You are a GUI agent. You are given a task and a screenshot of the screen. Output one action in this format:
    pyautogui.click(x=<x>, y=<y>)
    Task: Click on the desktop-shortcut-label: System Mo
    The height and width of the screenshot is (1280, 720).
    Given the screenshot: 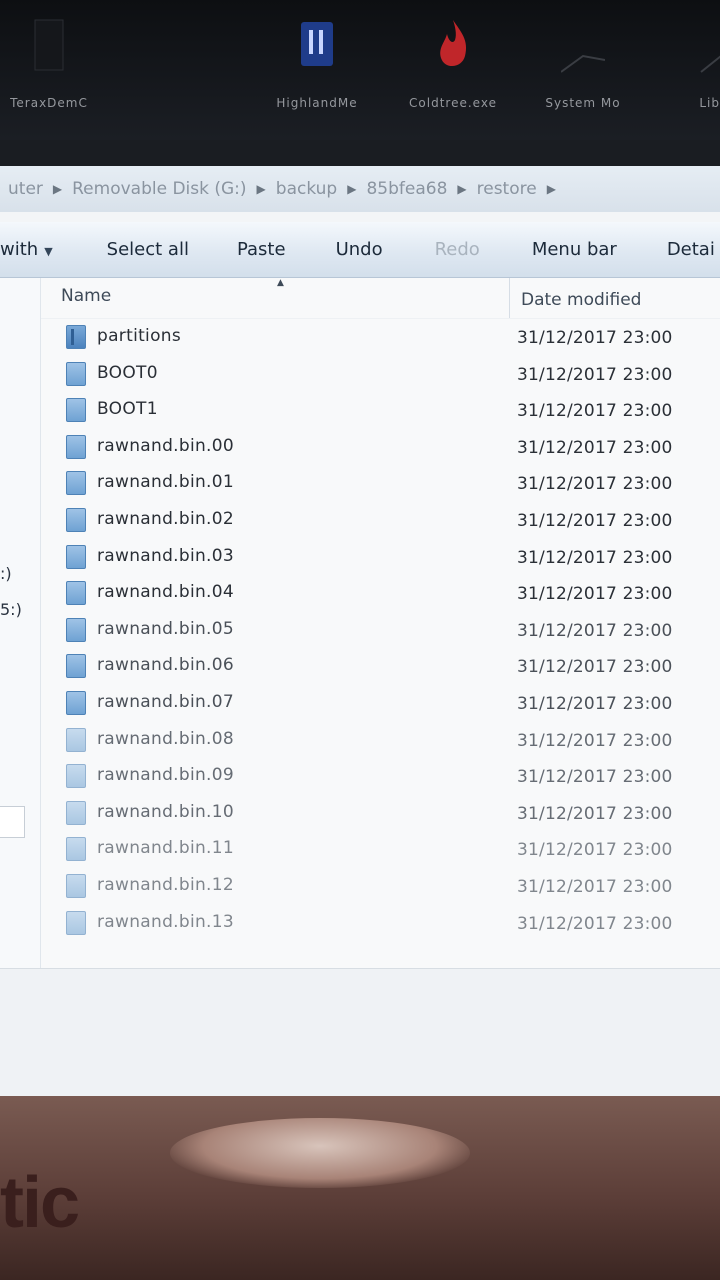 What is the action you would take?
    pyautogui.click(x=583, y=103)
    